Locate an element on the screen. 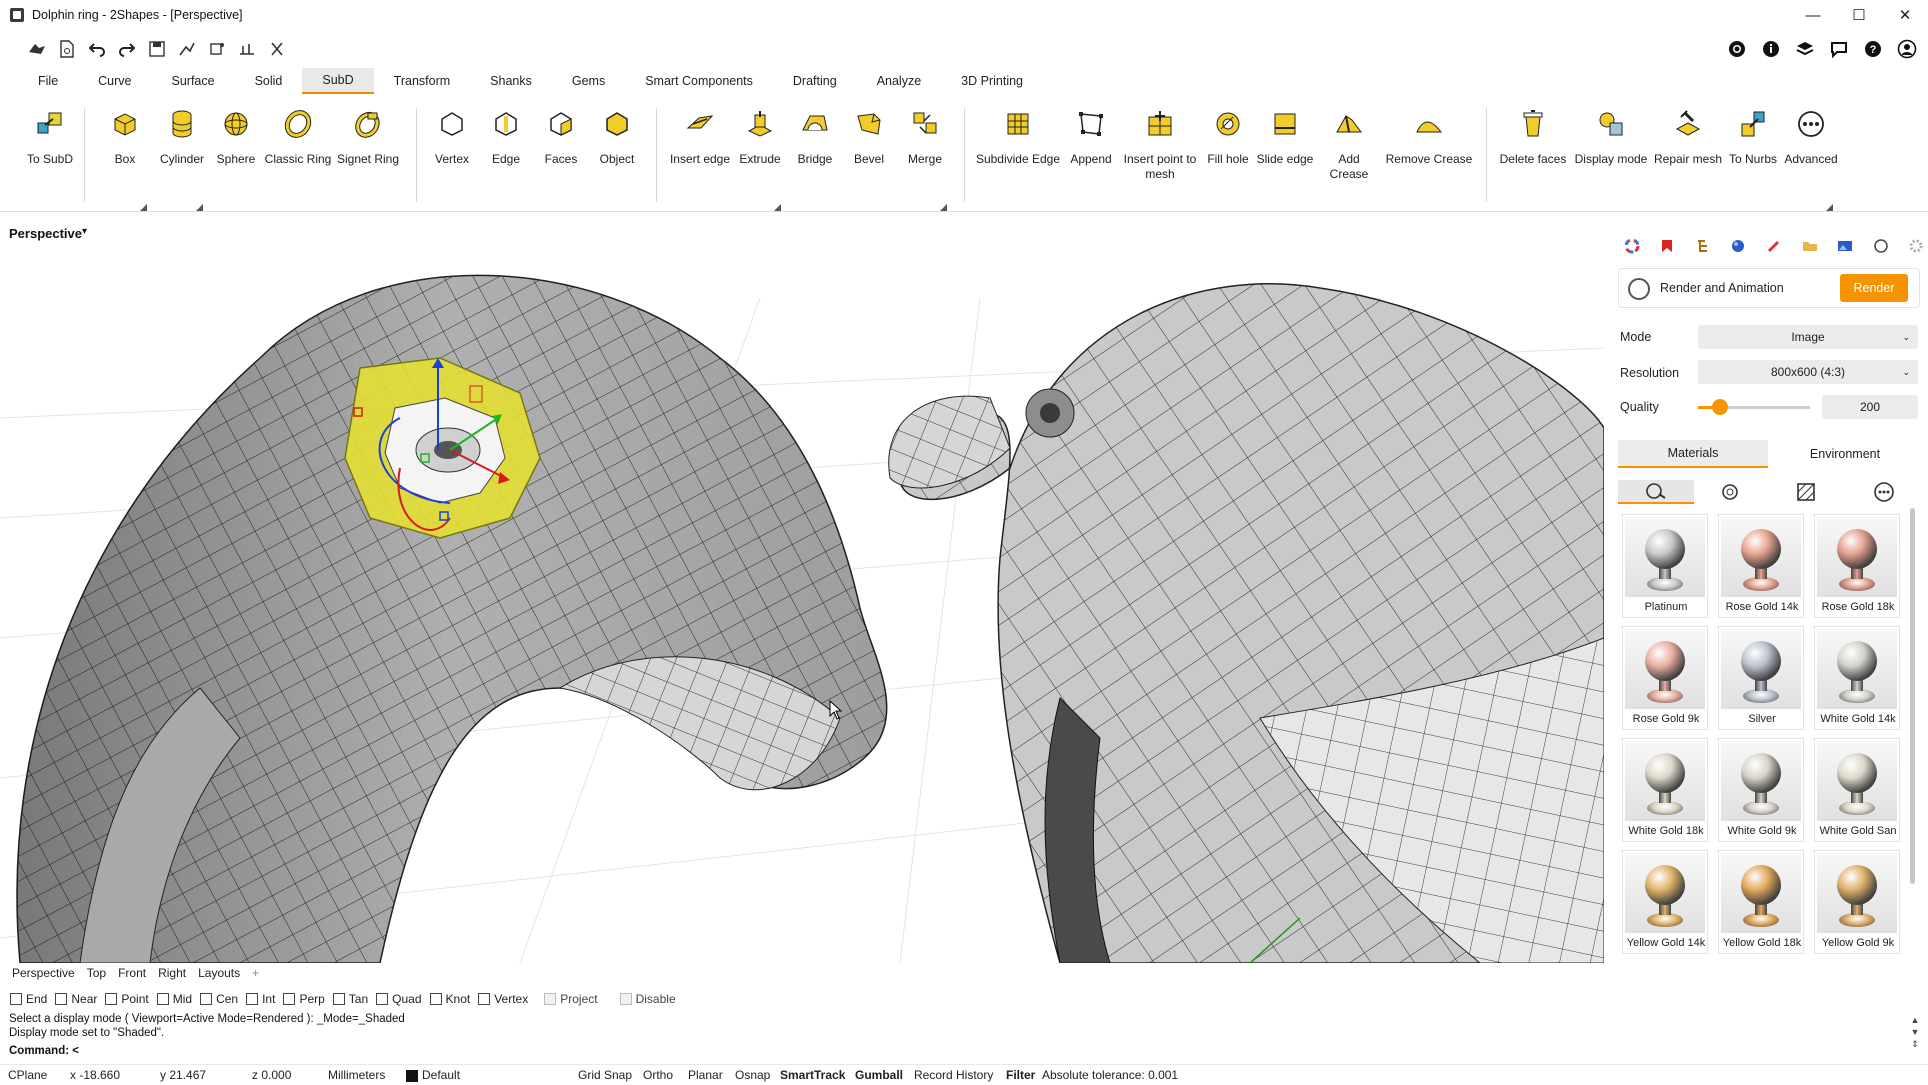 This screenshot has height=1085, width=1928. texture-icon is located at coordinates (1806, 492).